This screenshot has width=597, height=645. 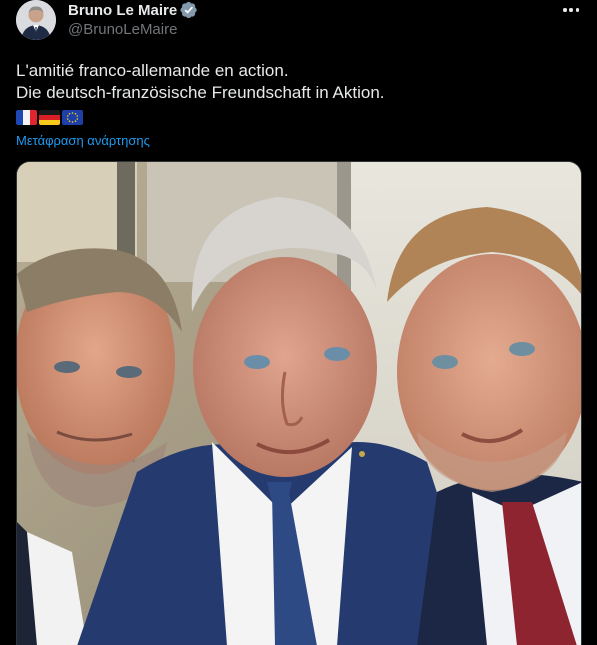 I want to click on display-name-row: Bruno Le Maire, so click(x=133, y=10).